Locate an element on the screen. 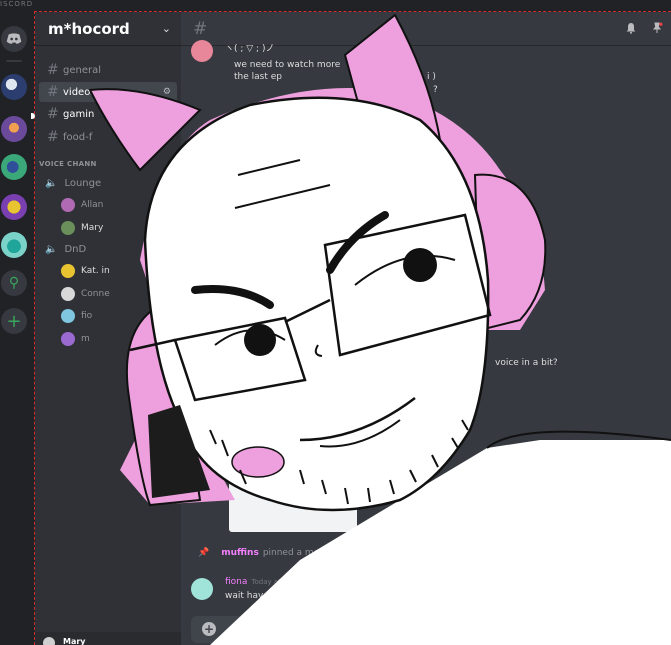 Image resolution: width=671 pixels, height=645 pixels. doodle-pupil-left is located at coordinates (260, 340).